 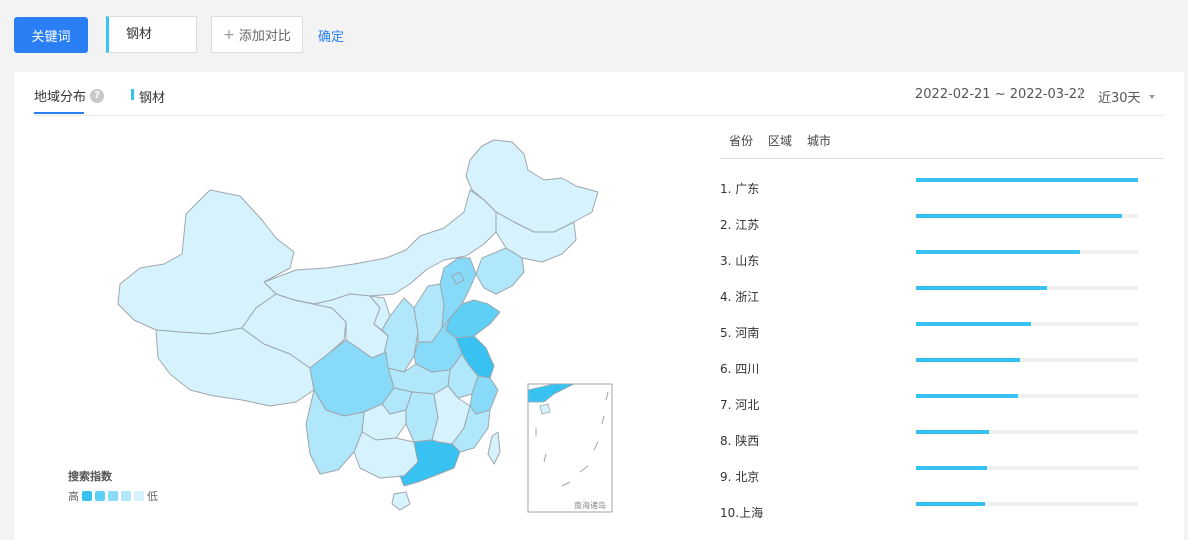 What do you see at coordinates (152, 496) in the screenshot?
I see `legend-low-label: 低` at bounding box center [152, 496].